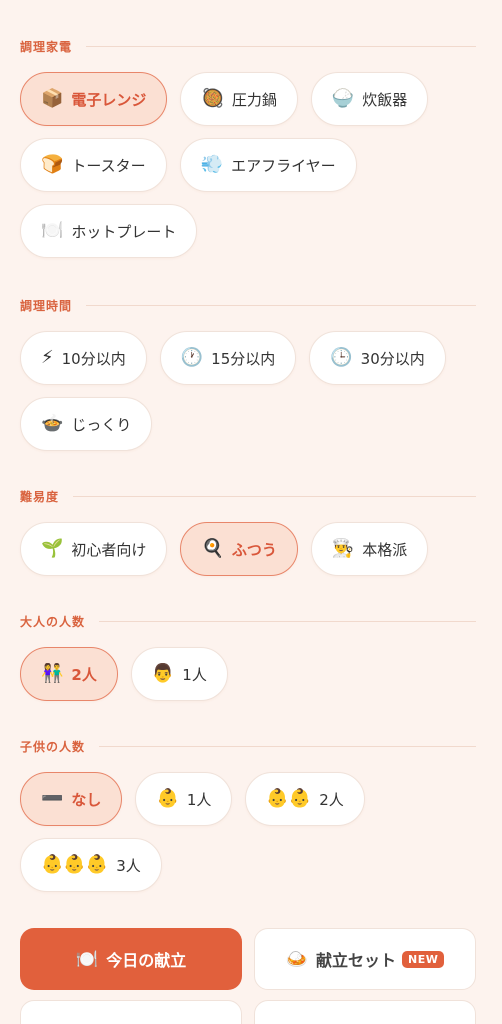  What do you see at coordinates (423, 959) in the screenshot?
I see `new-badge: NEW` at bounding box center [423, 959].